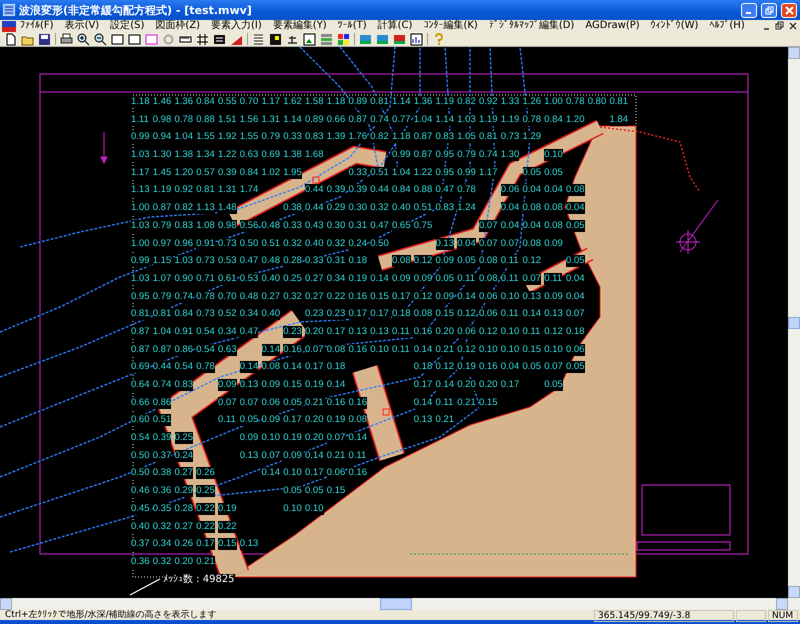  I want to click on depth-value: 0.17, so click(205, 544).